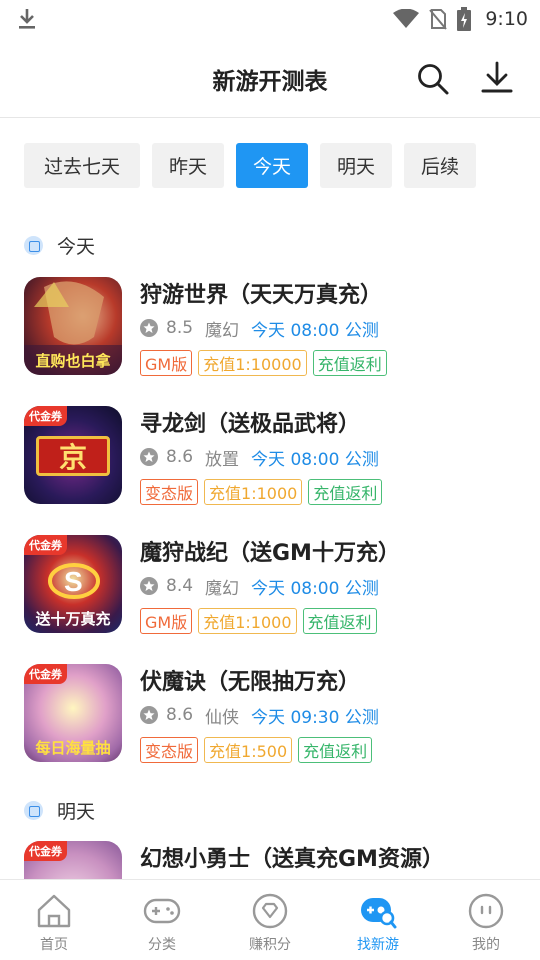 The width and height of the screenshot is (540, 960). I want to click on svg-text: S, so click(73, 581).